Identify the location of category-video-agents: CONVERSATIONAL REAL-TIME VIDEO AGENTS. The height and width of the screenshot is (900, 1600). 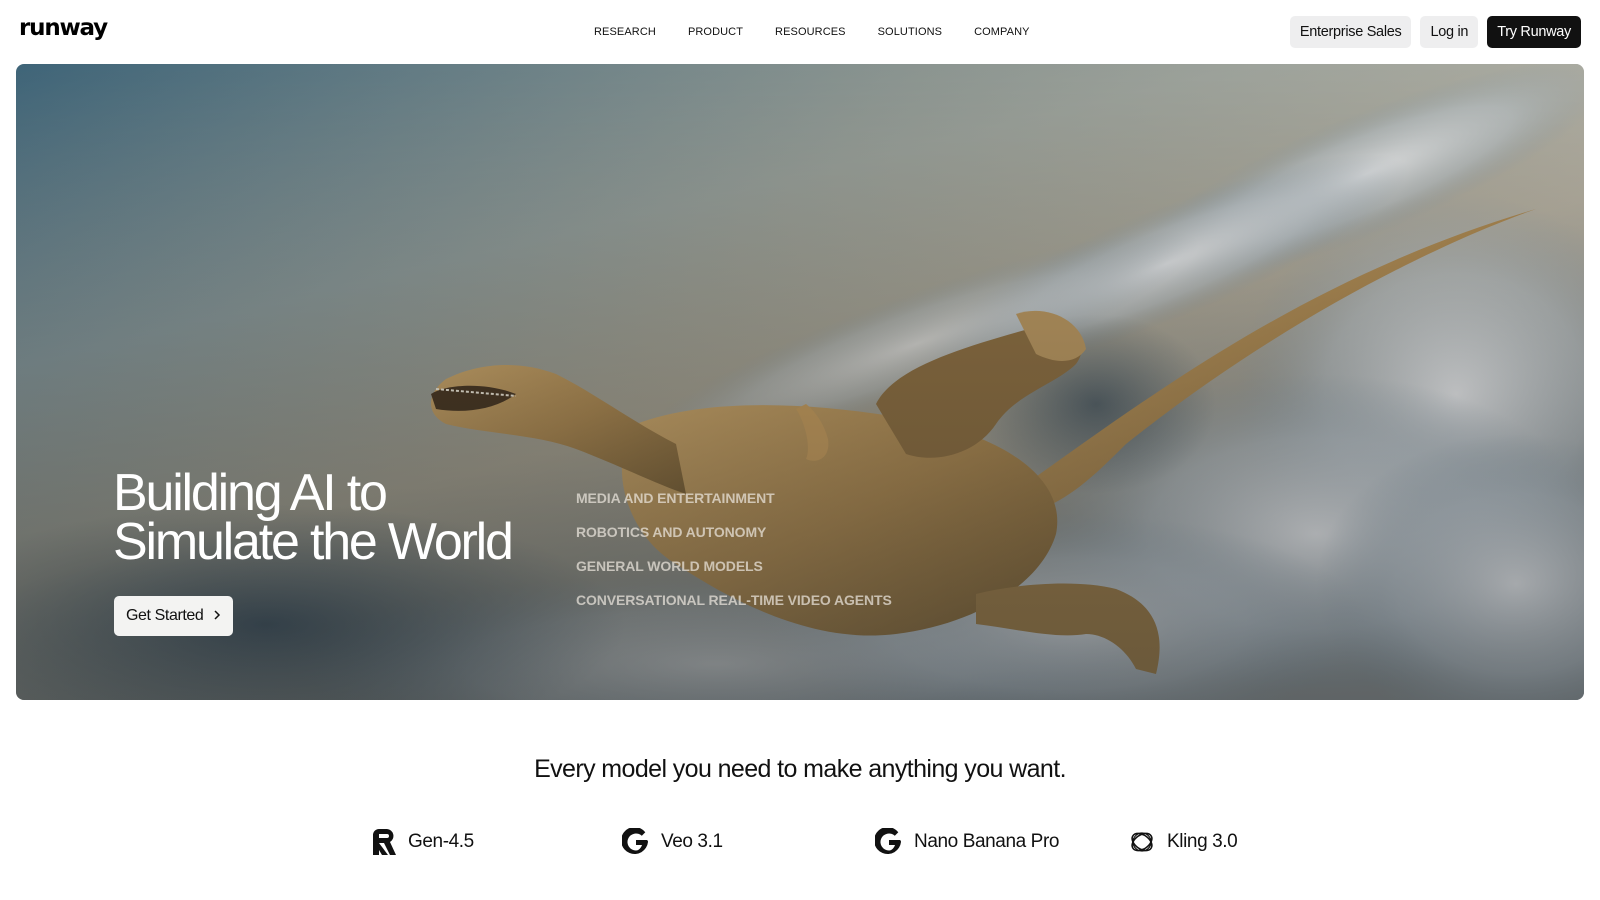
(734, 600).